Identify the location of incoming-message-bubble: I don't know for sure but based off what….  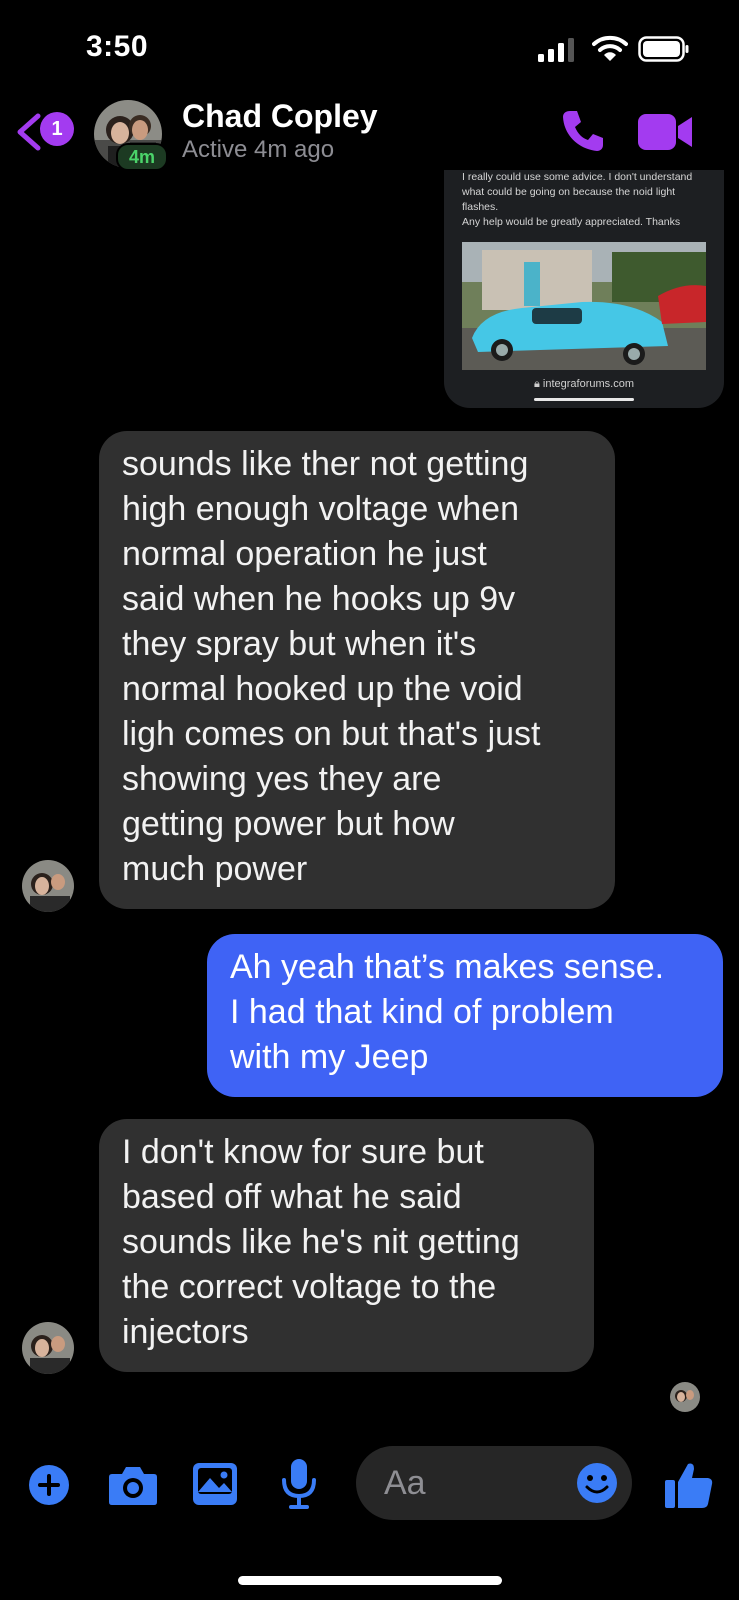
(346, 1245).